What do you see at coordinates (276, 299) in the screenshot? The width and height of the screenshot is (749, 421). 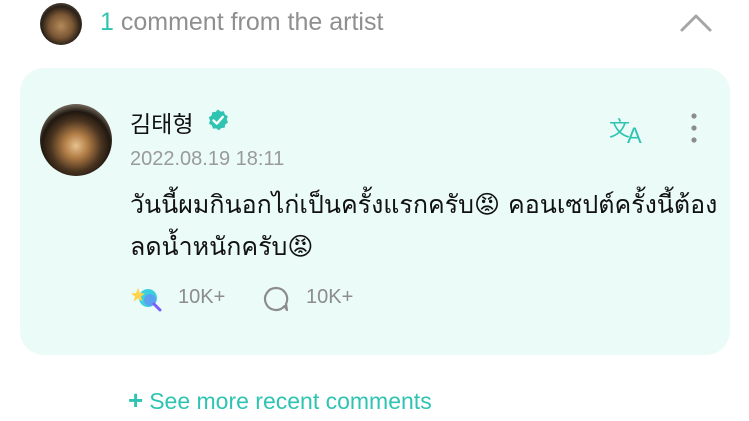 I see `reply-icon` at bounding box center [276, 299].